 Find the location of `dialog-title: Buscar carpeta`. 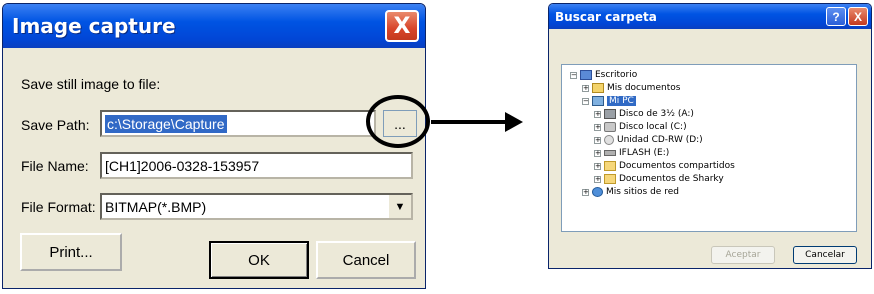

dialog-title: Buscar carpeta is located at coordinates (606, 16).